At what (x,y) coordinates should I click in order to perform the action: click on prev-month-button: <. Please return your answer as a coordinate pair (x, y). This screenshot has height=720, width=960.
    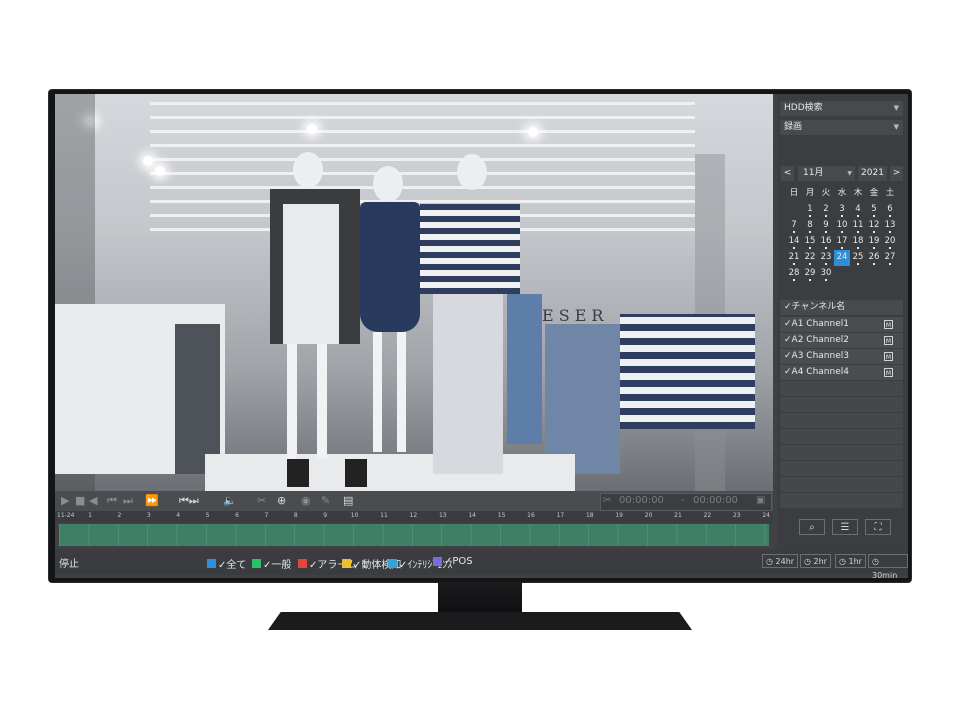
    Looking at the image, I should click on (787, 173).